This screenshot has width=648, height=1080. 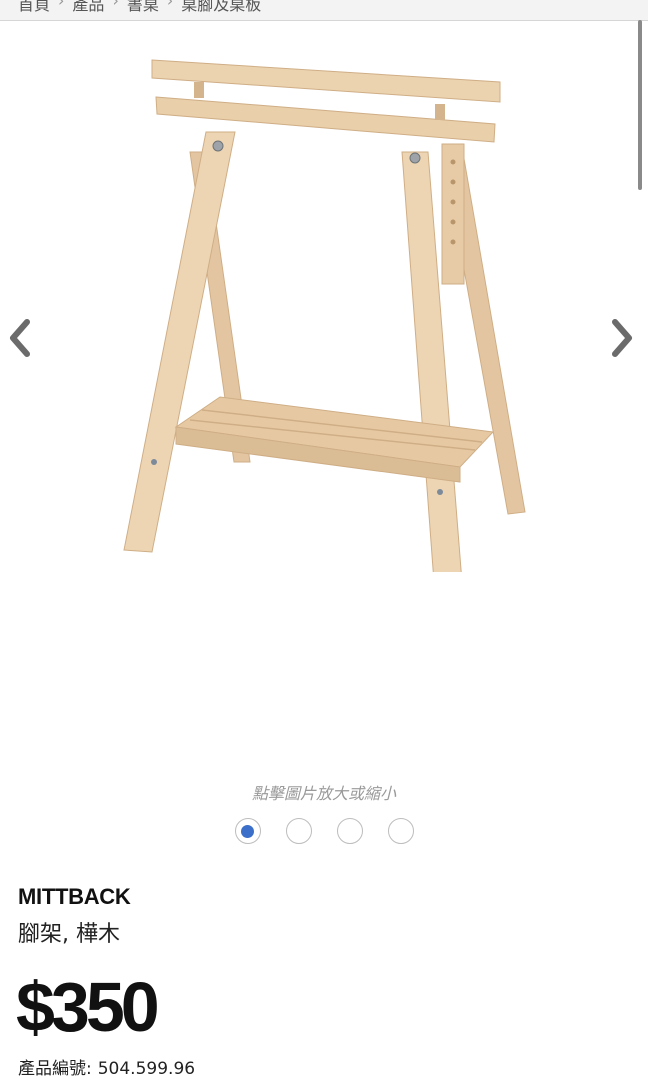 I want to click on article-number: 產品編號: 504.599.96, so click(x=106, y=1066).